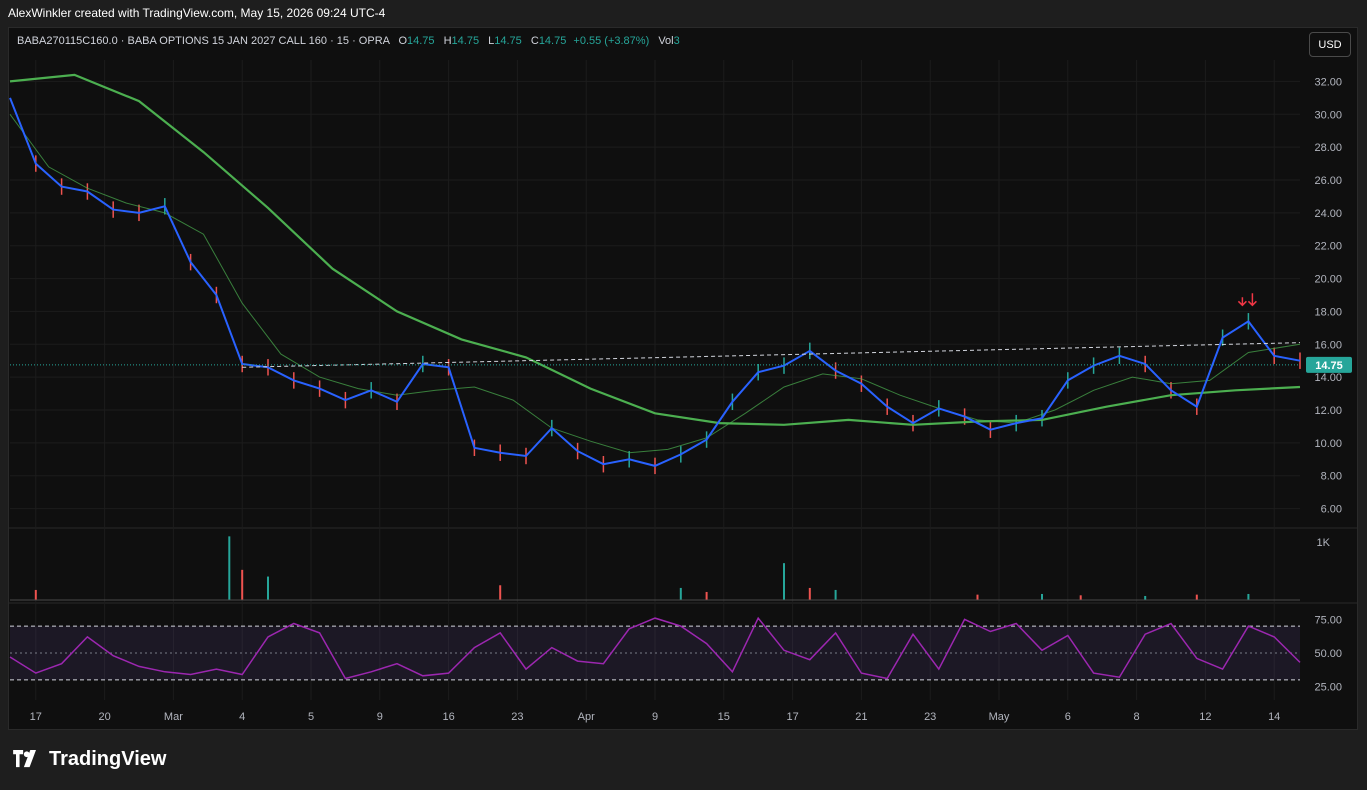 The width and height of the screenshot is (1367, 790). I want to click on x-axis-tick-label: 14, so click(1274, 717).